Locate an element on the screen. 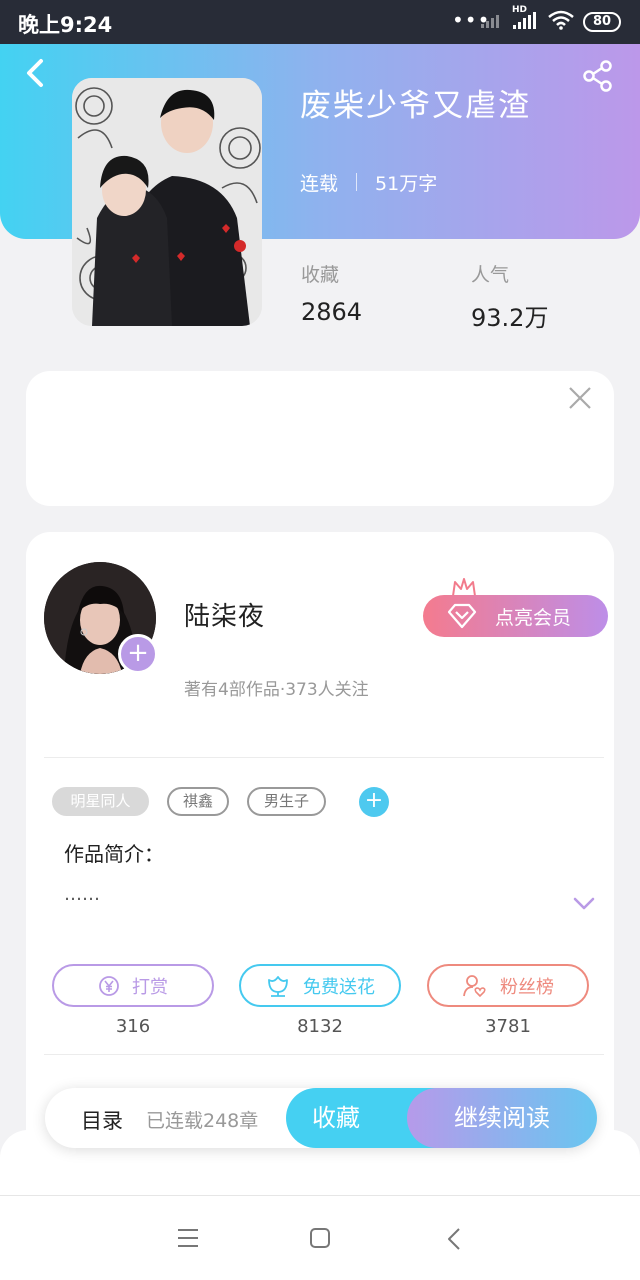 The width and height of the screenshot is (640, 1280). book-title: 废柴少爷又虐渣 is located at coordinates (415, 106).